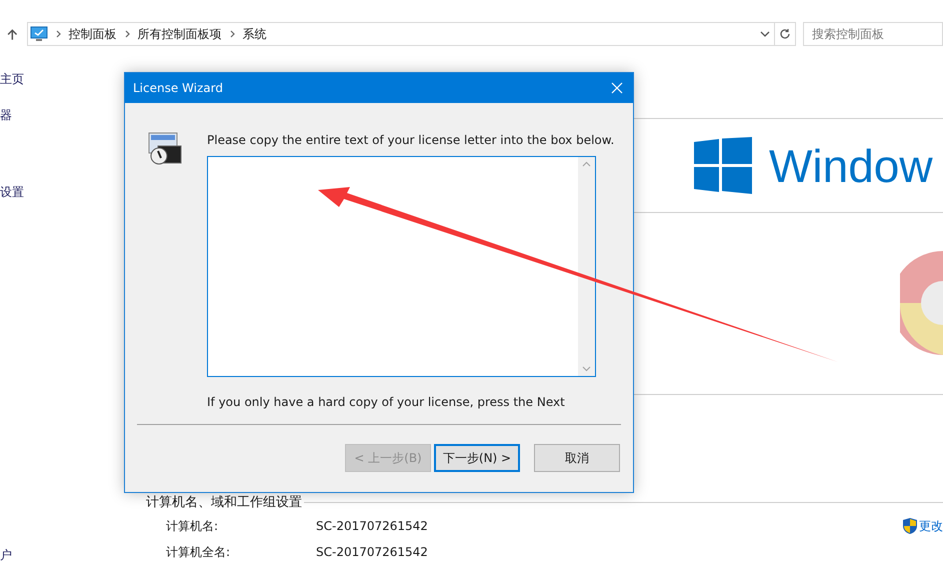 The height and width of the screenshot is (564, 943). I want to click on scroll-up-icon, so click(586, 164).